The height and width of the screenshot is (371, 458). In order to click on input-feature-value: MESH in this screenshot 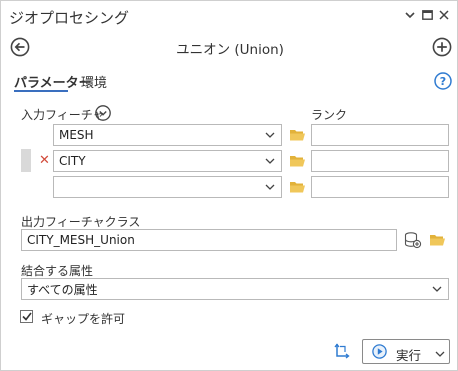, I will do `click(76, 135)`.